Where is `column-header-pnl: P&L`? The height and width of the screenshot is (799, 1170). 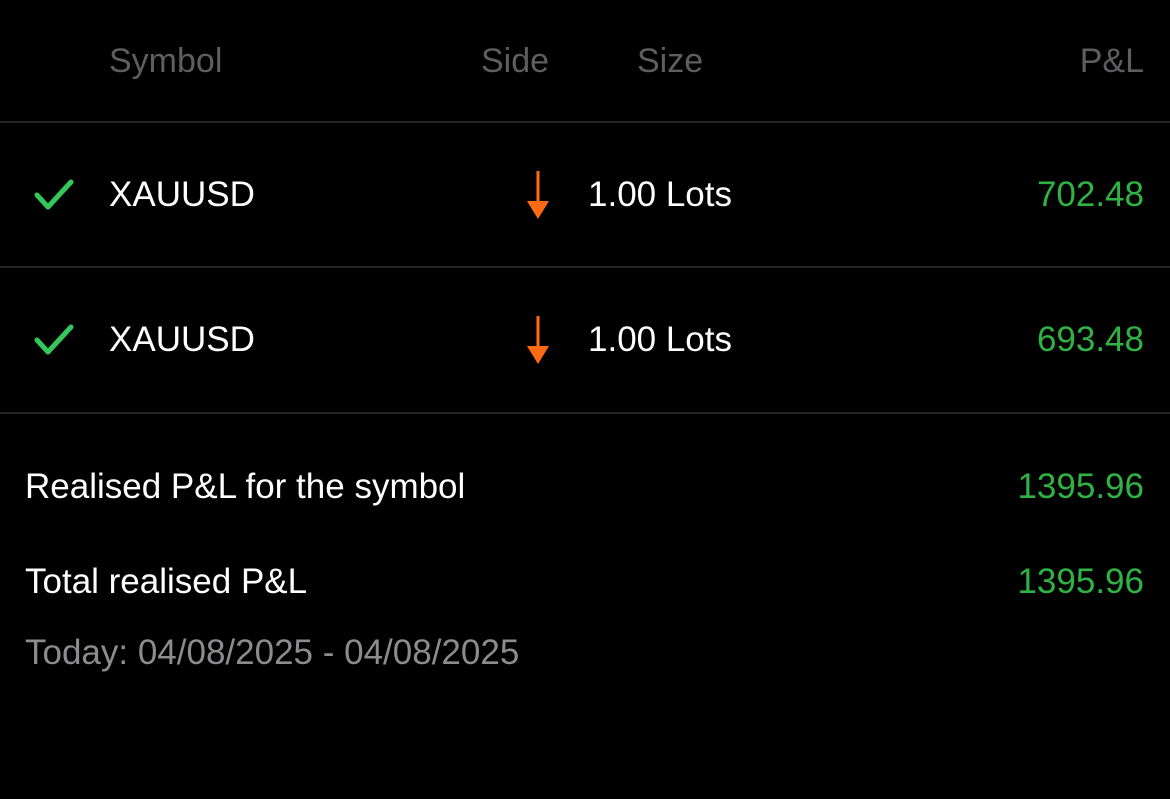 column-header-pnl: P&L is located at coordinates (1111, 61).